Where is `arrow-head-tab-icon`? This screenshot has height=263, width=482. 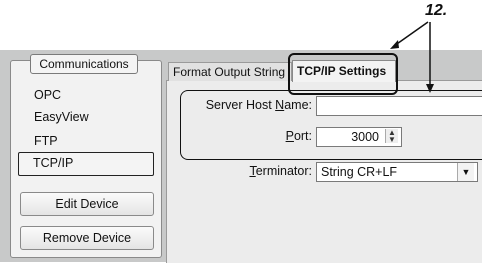 arrow-head-tab-icon is located at coordinates (394, 44).